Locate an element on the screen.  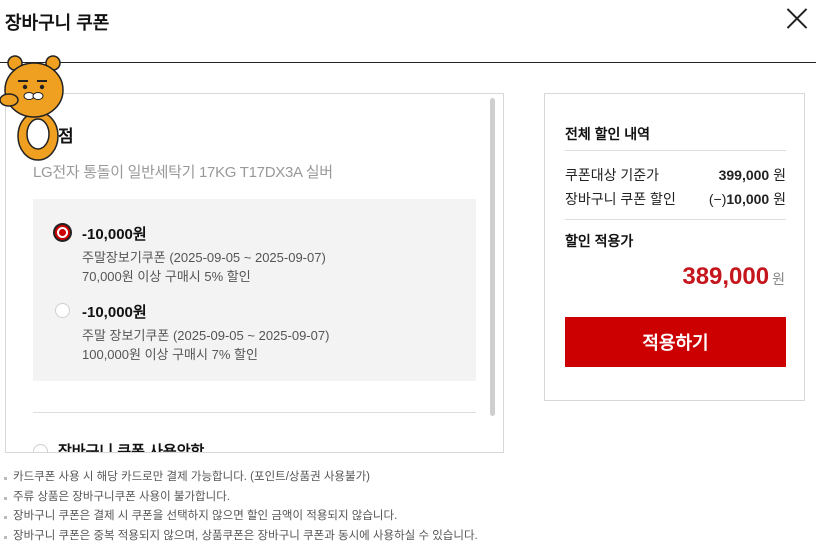
modal-header: 장바구니 쿠폰 is located at coordinates (408, 31).